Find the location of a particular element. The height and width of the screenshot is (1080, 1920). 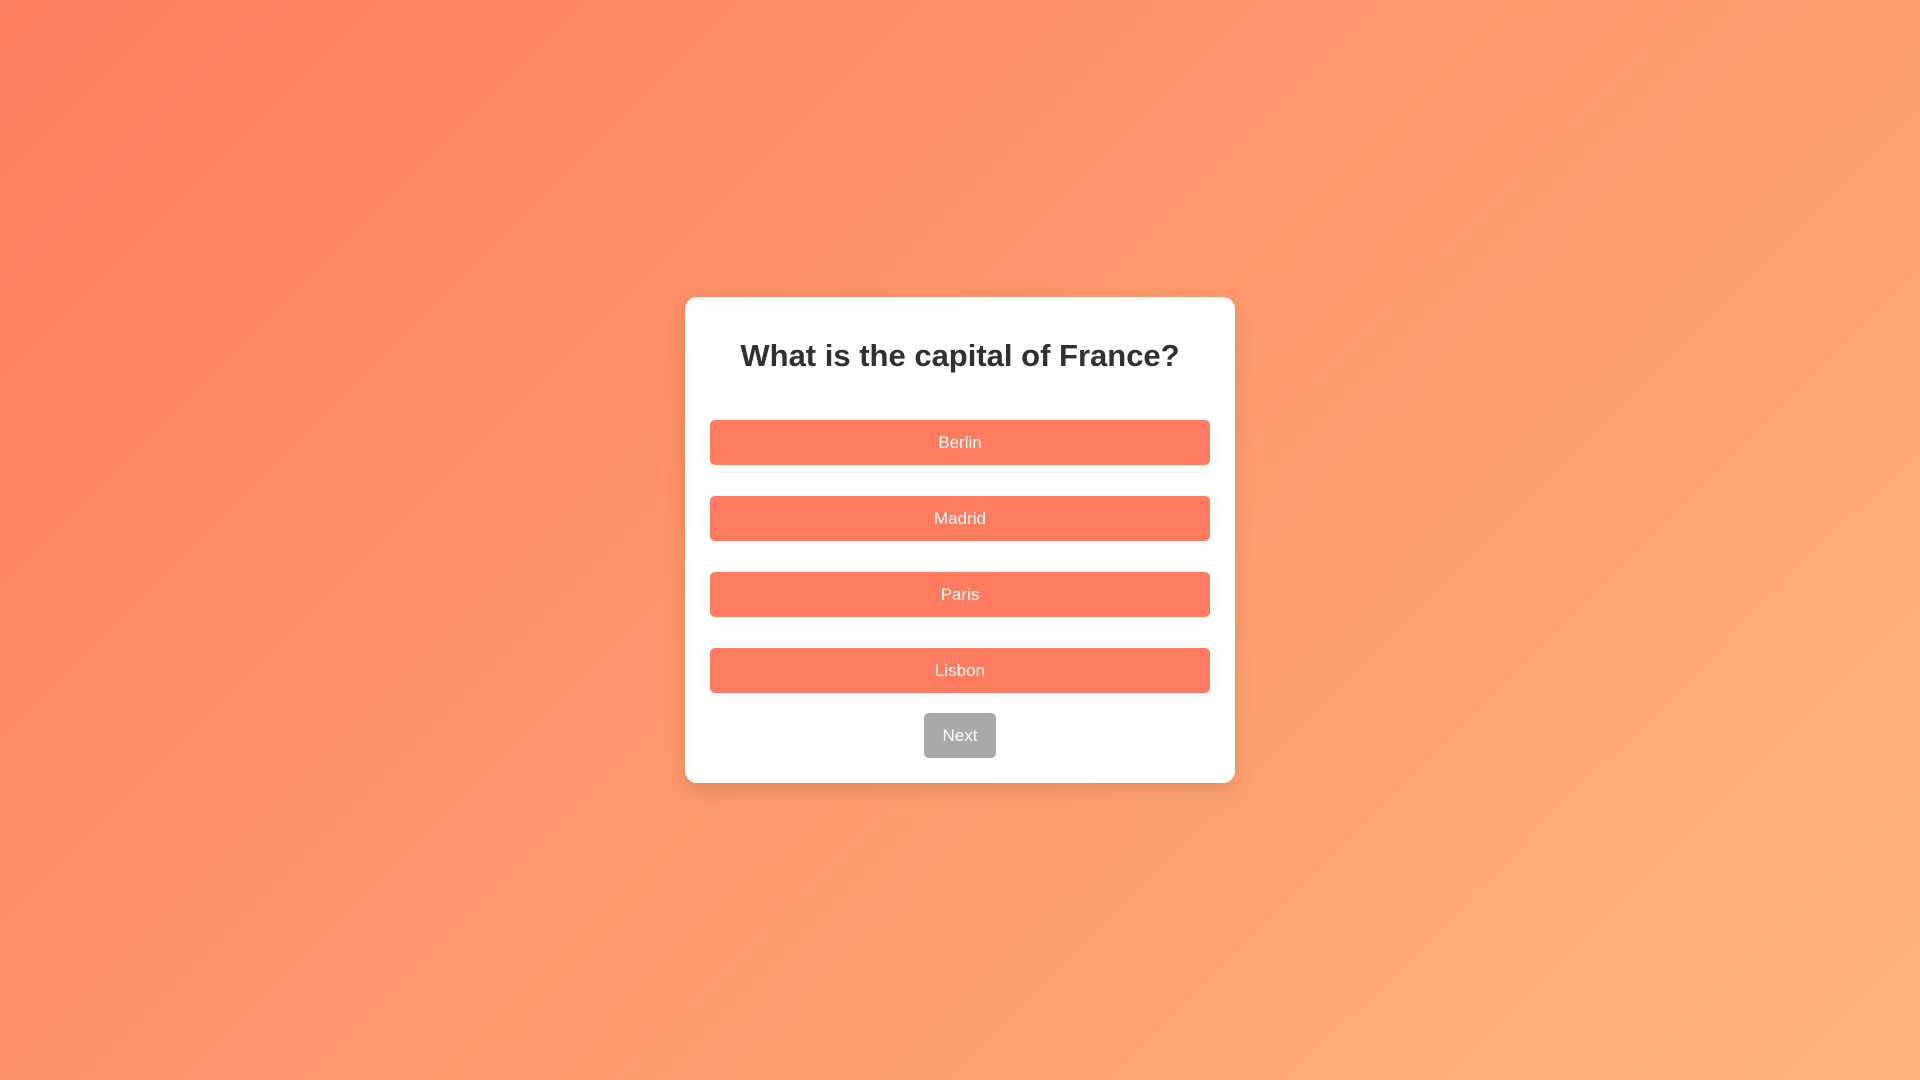

next-button: Next is located at coordinates (960, 735).